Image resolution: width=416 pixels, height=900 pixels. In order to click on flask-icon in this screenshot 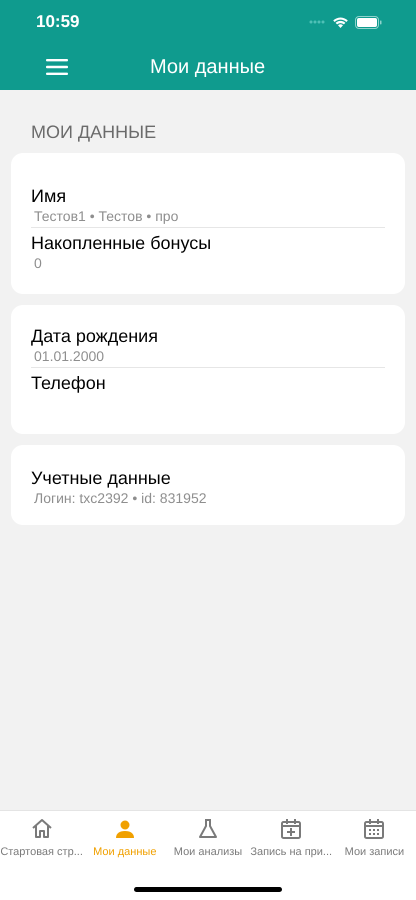, I will do `click(208, 829)`.